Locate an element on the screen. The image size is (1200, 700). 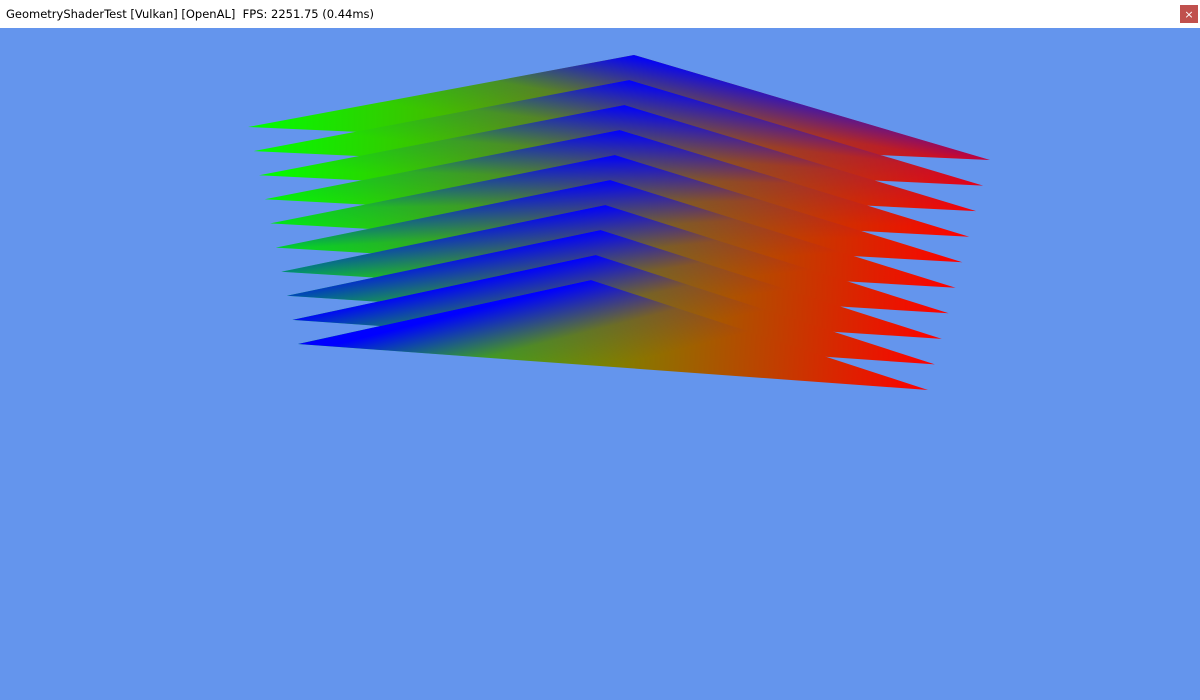
close-button: × is located at coordinates (1189, 14).